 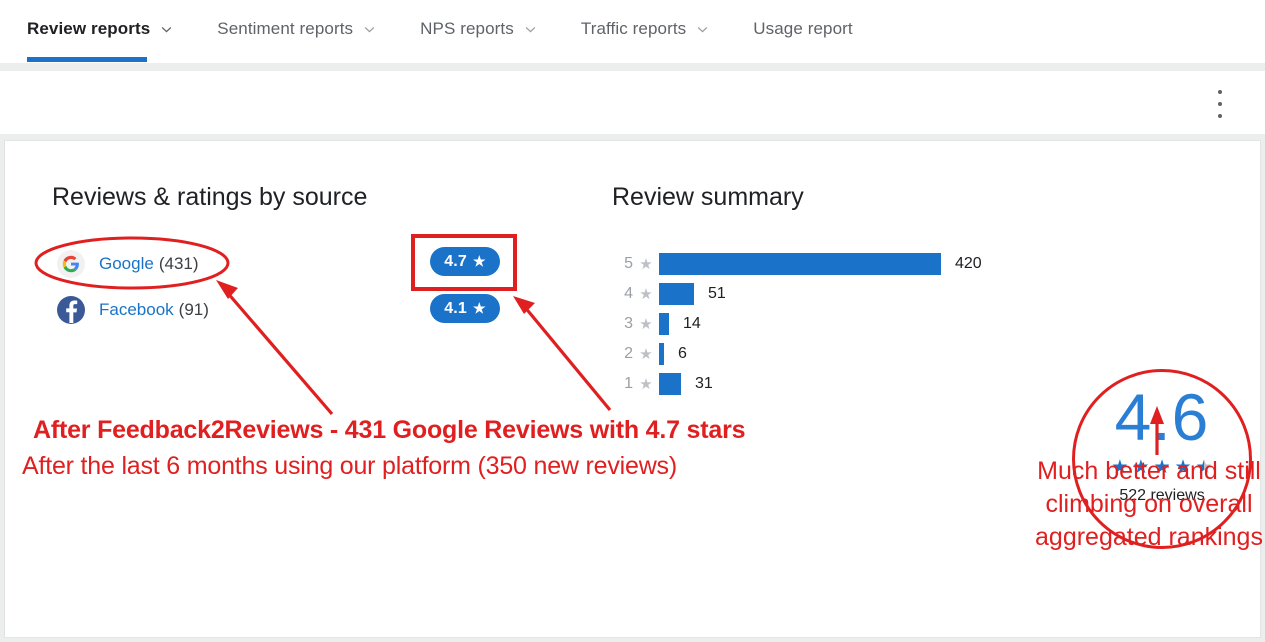 I want to click on histogram-star-number: 3, so click(x=628, y=323).